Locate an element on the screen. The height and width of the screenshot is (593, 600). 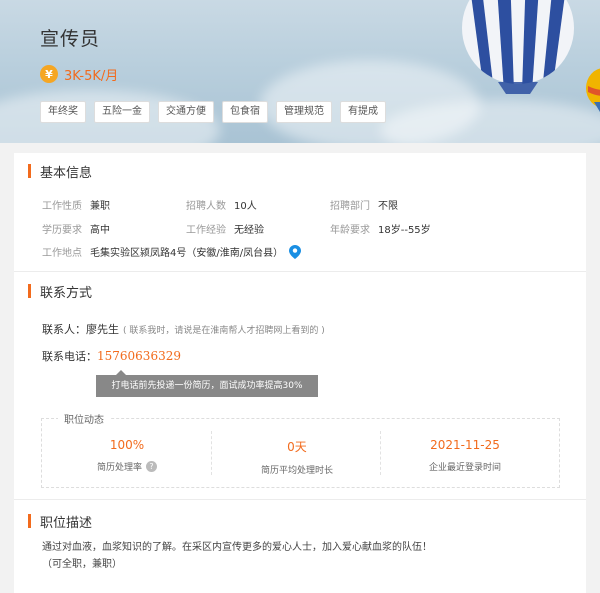
info-location: 工作地点 毛集实验区颍凤路4号（安徽/淮南/凤台县） is located at coordinates (172, 251).